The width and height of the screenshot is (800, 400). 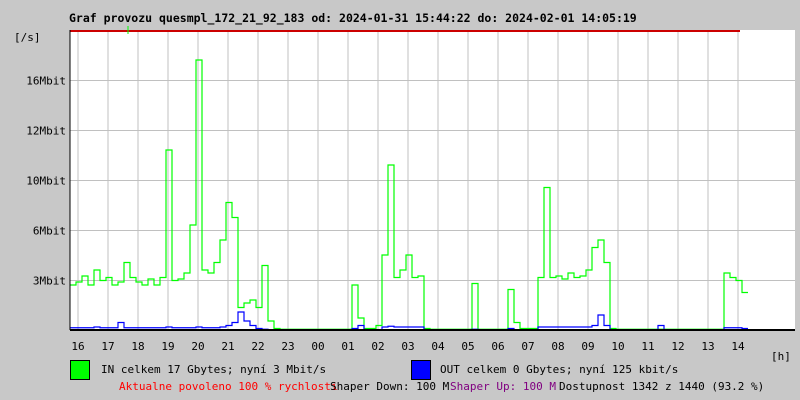 What do you see at coordinates (49, 281) in the screenshot?
I see `y-tick-label: 3Mbit` at bounding box center [49, 281].